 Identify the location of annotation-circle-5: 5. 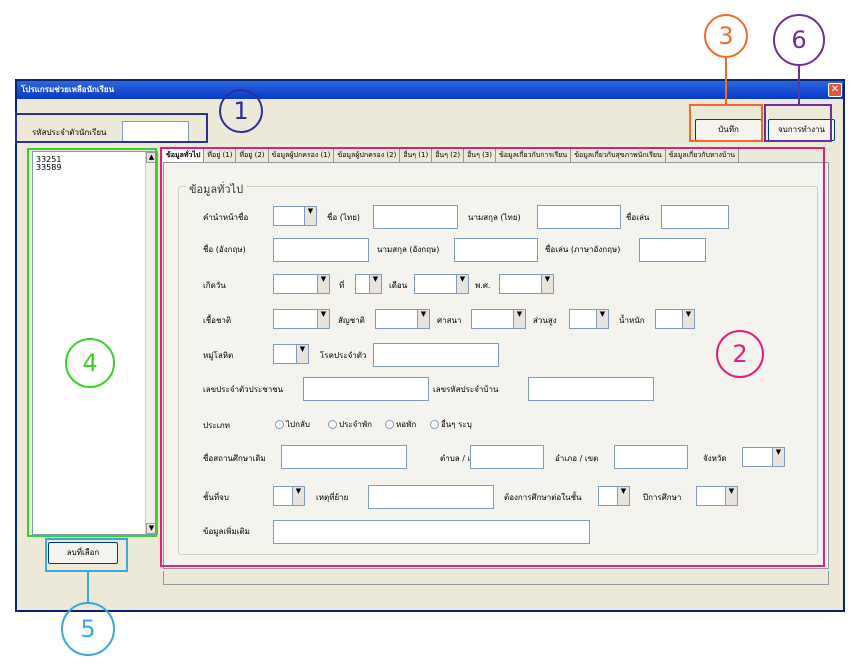
(88, 629).